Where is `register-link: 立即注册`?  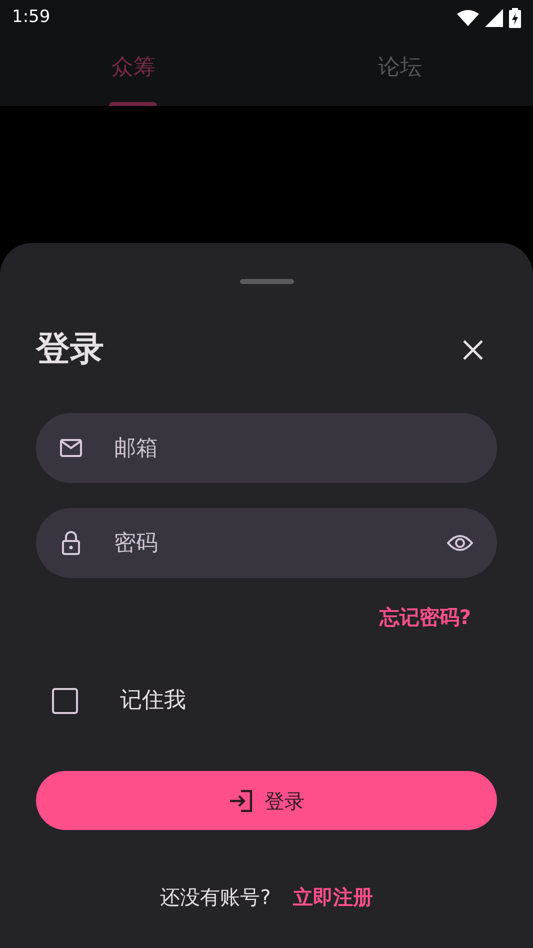
register-link: 立即注册 is located at coordinates (332, 897).